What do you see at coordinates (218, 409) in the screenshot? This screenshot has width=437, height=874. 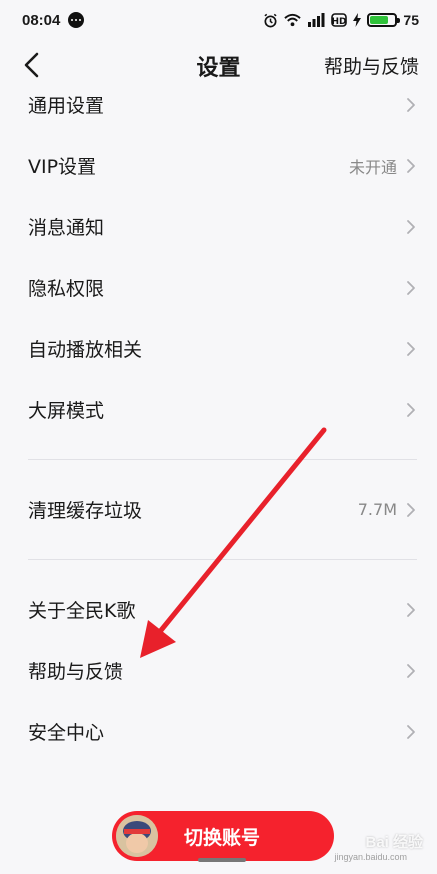 I see `settings-item-big-screen: 大屏模式` at bounding box center [218, 409].